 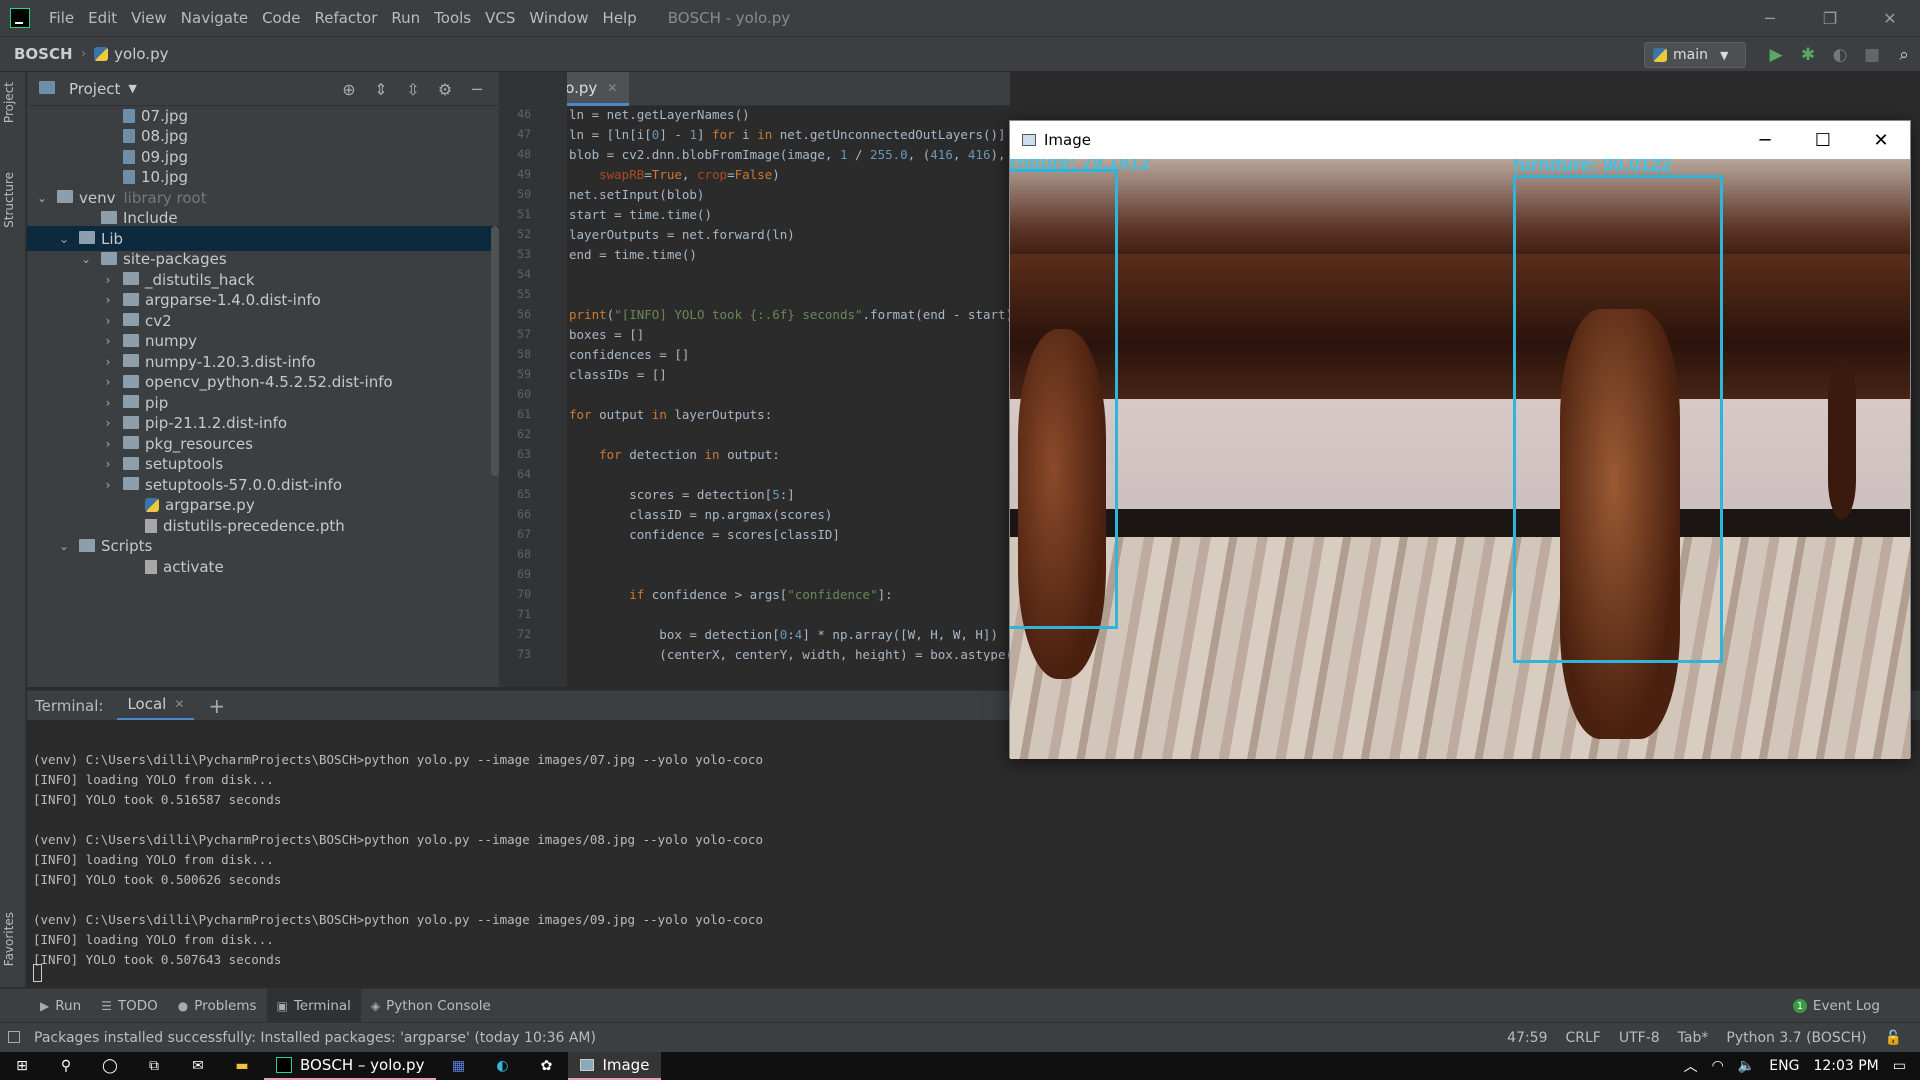 I want to click on visual-studio-icon: ▦, so click(x=458, y=1066).